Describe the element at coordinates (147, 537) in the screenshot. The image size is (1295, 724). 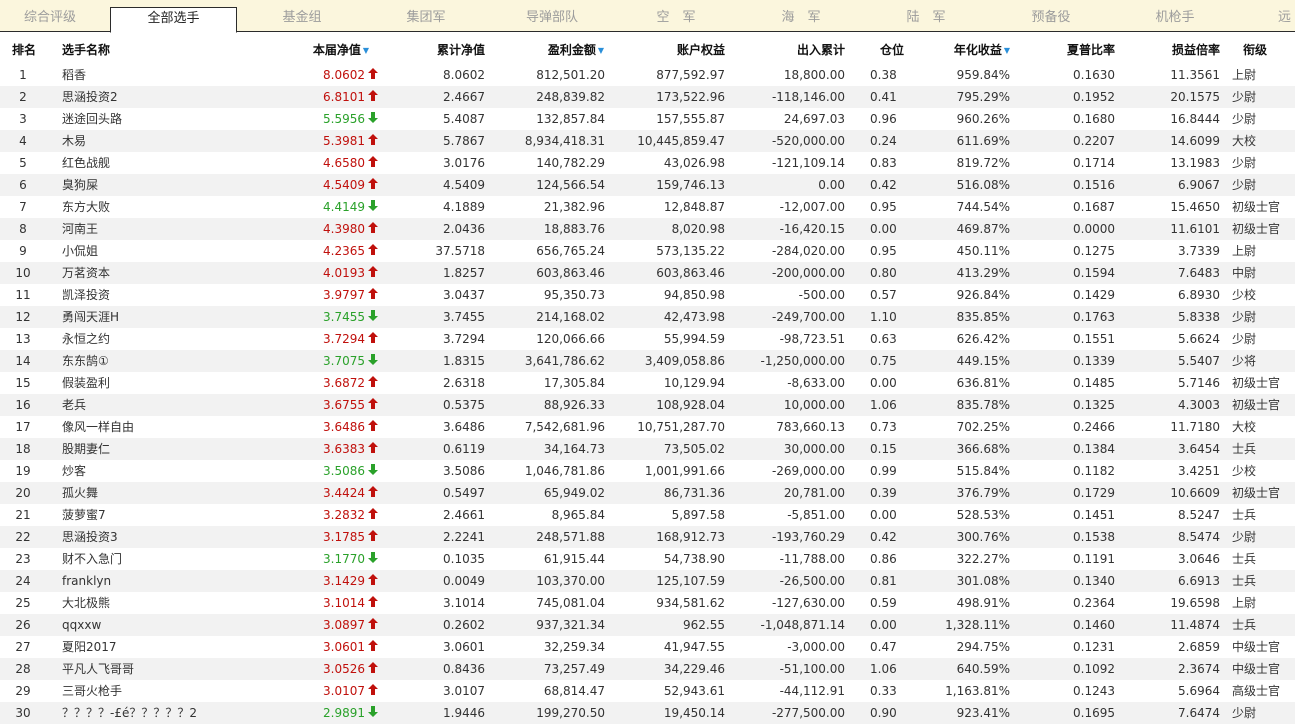
I see `player-name-link: 思涵投资3` at that location.